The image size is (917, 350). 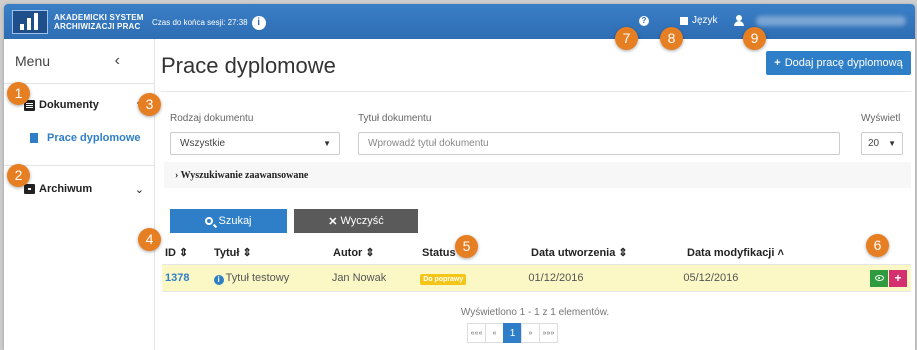 I want to click on sidebar-item-label: Archiwum, so click(x=66, y=189).